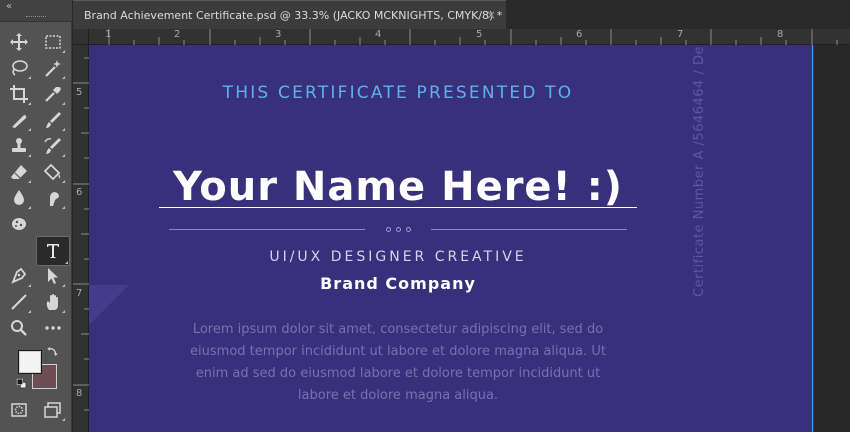  Describe the element at coordinates (473, 37) in the screenshot. I see `horizontal-ruler-ticks` at that location.